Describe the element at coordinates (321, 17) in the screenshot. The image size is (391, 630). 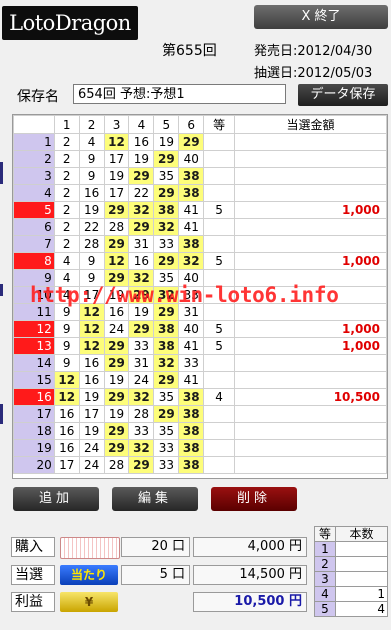
I see `close-button: X 終了` at that location.